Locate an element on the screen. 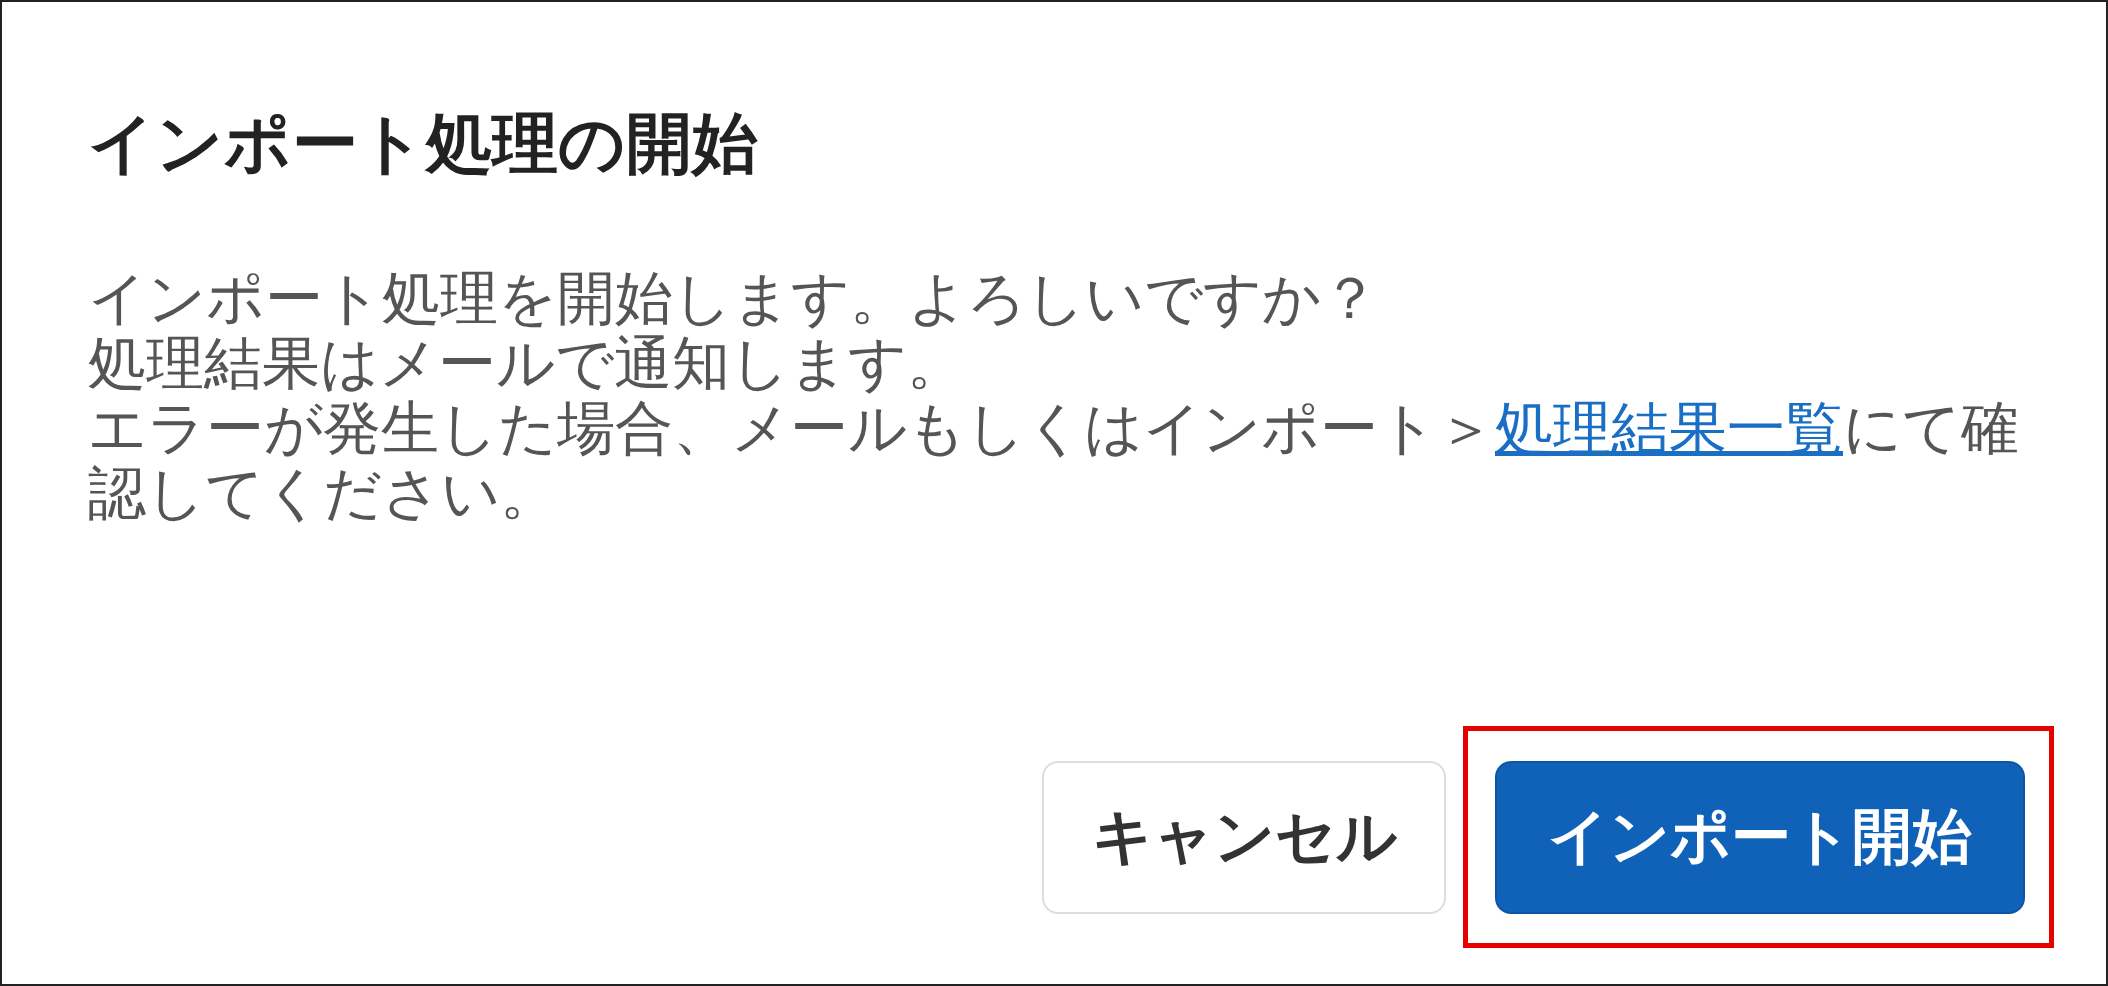  start-import-button: インポート開始 is located at coordinates (1760, 837).